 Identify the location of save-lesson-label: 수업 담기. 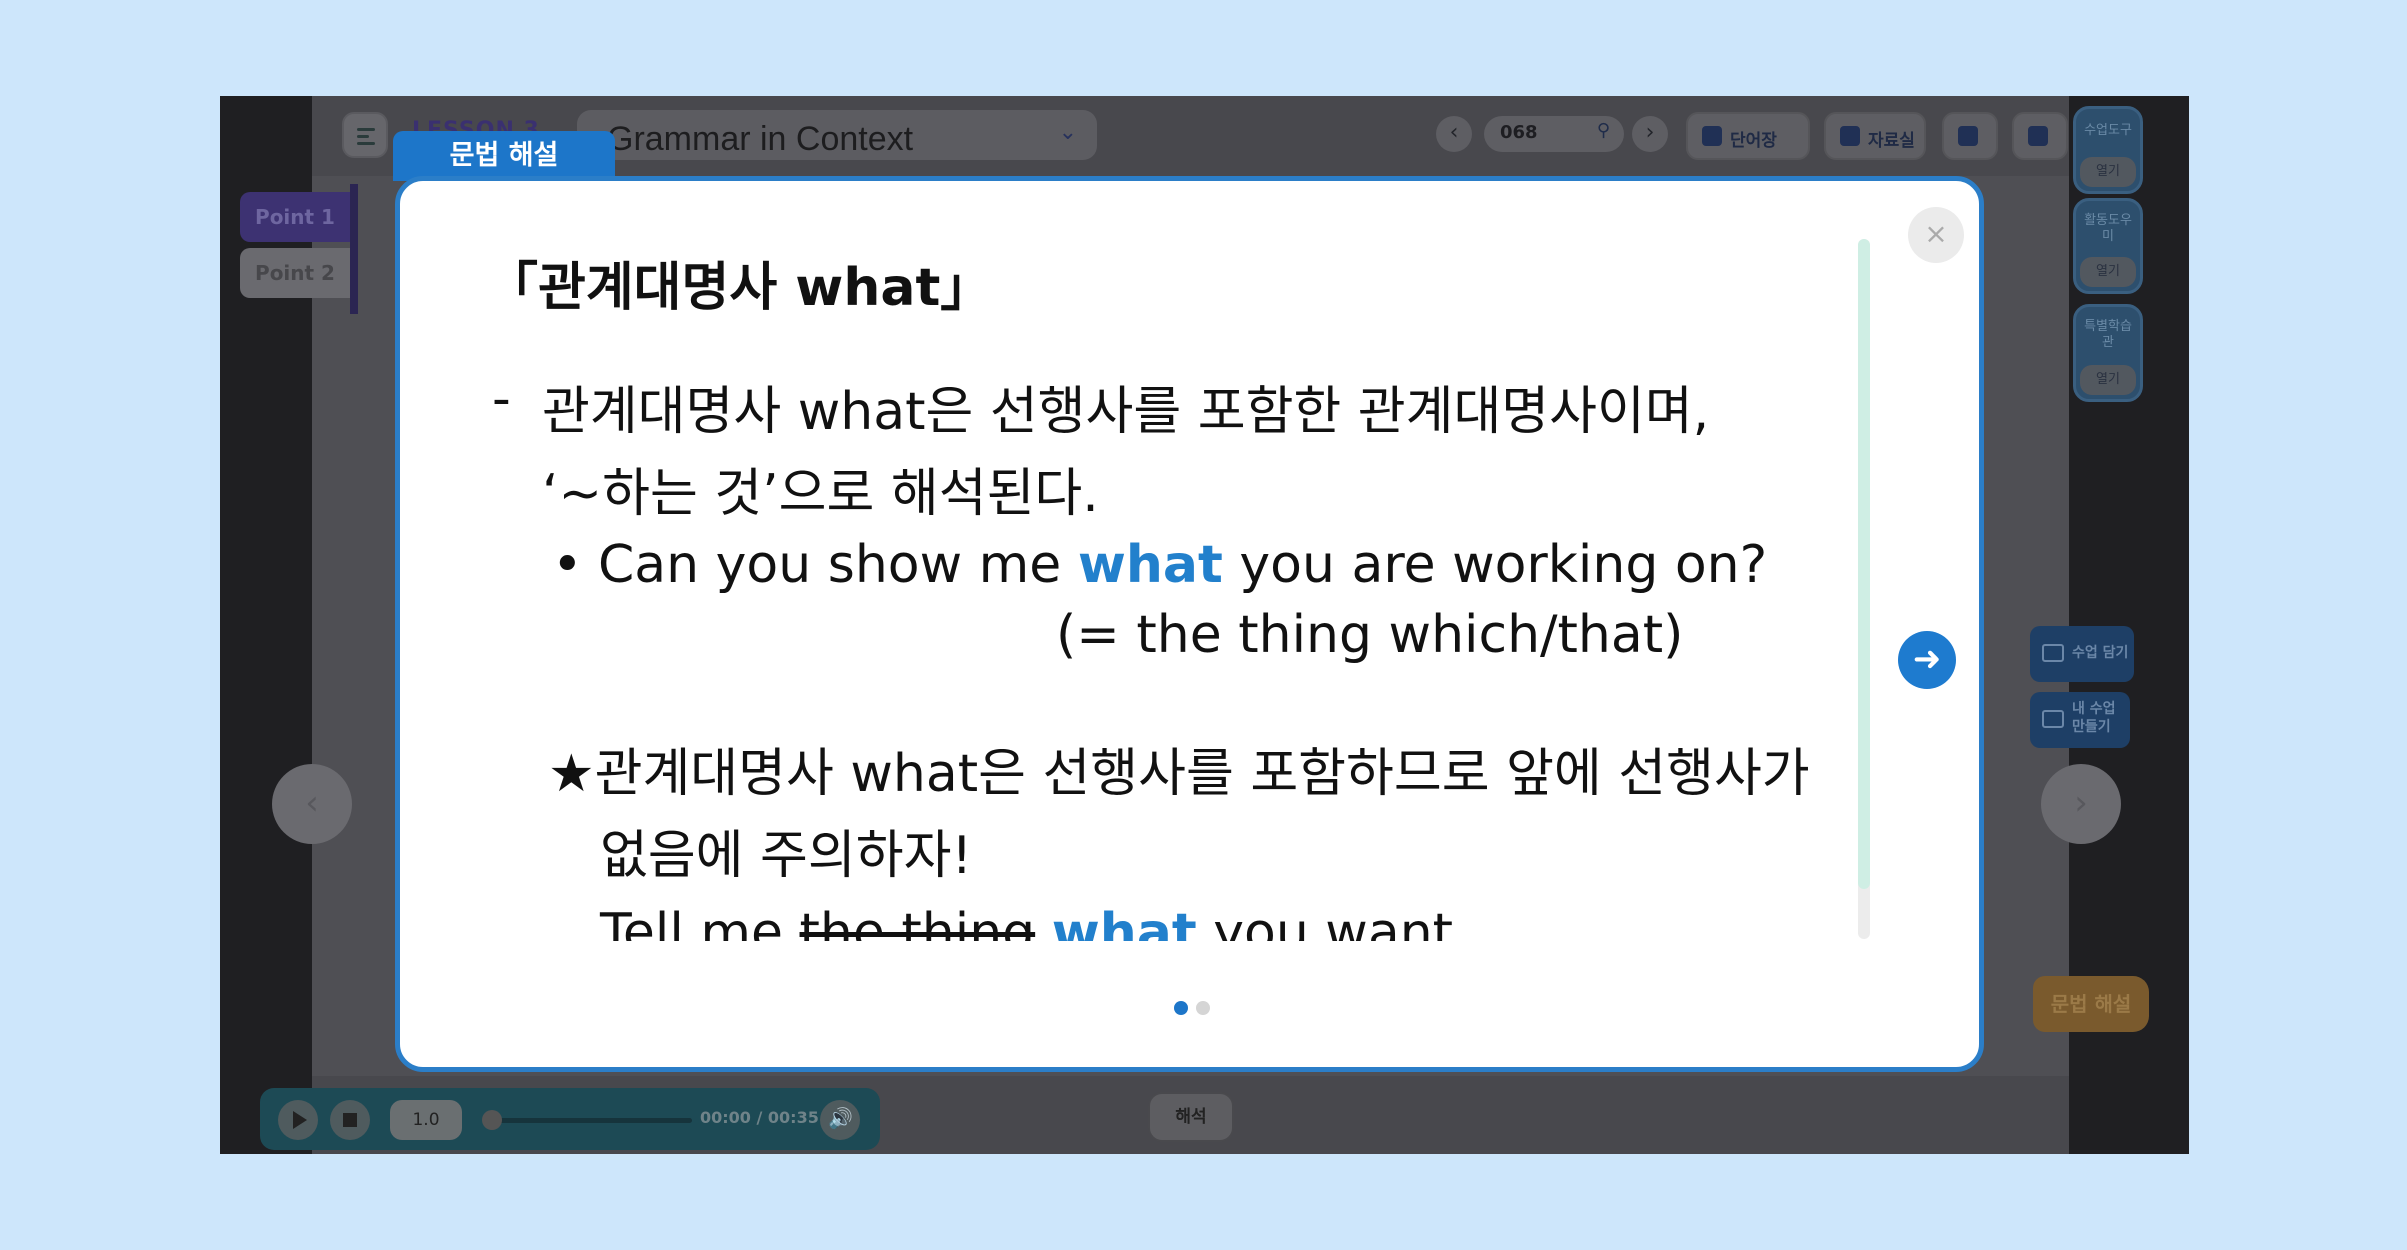
(2100, 653).